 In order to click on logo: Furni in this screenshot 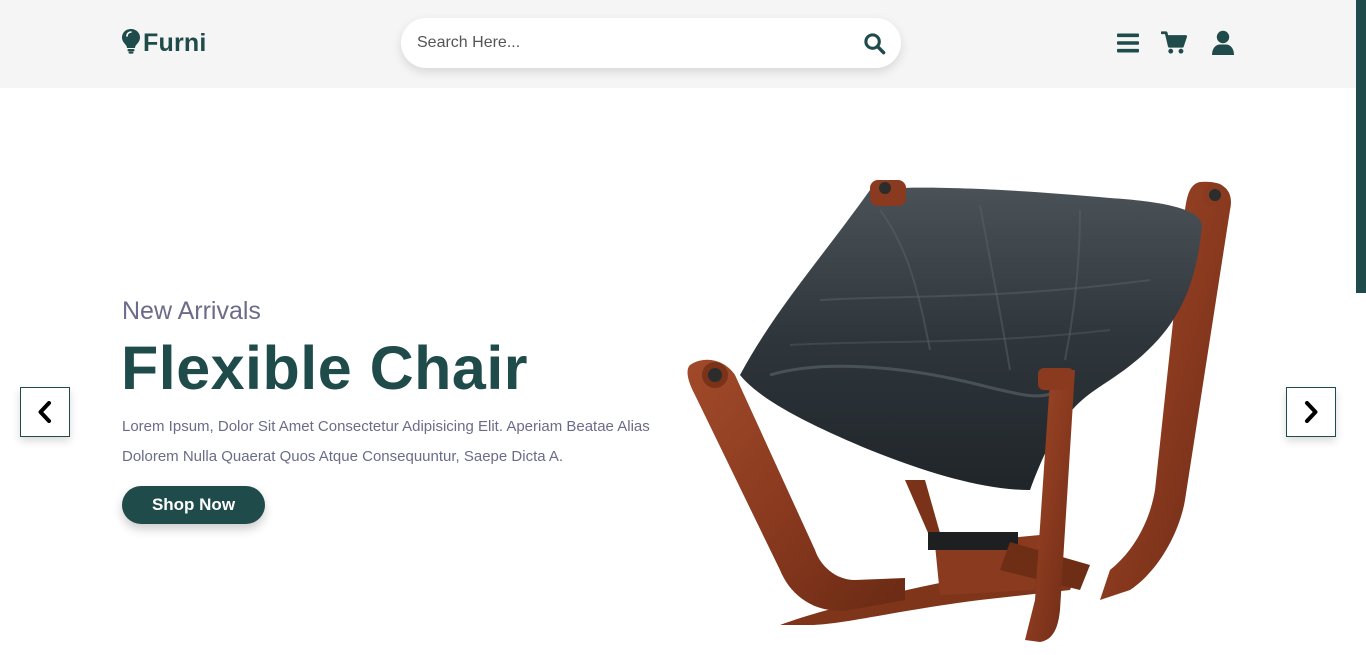, I will do `click(164, 43)`.